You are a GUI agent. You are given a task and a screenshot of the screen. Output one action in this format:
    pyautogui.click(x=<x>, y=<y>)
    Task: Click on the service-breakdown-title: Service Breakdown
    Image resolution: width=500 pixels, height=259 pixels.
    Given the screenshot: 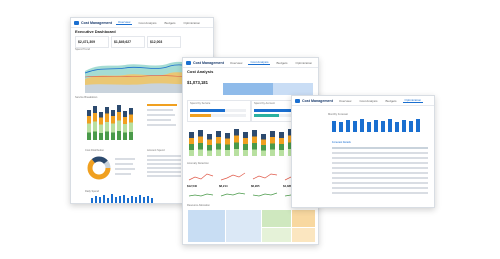 What is the action you would take?
    pyautogui.click(x=86, y=97)
    